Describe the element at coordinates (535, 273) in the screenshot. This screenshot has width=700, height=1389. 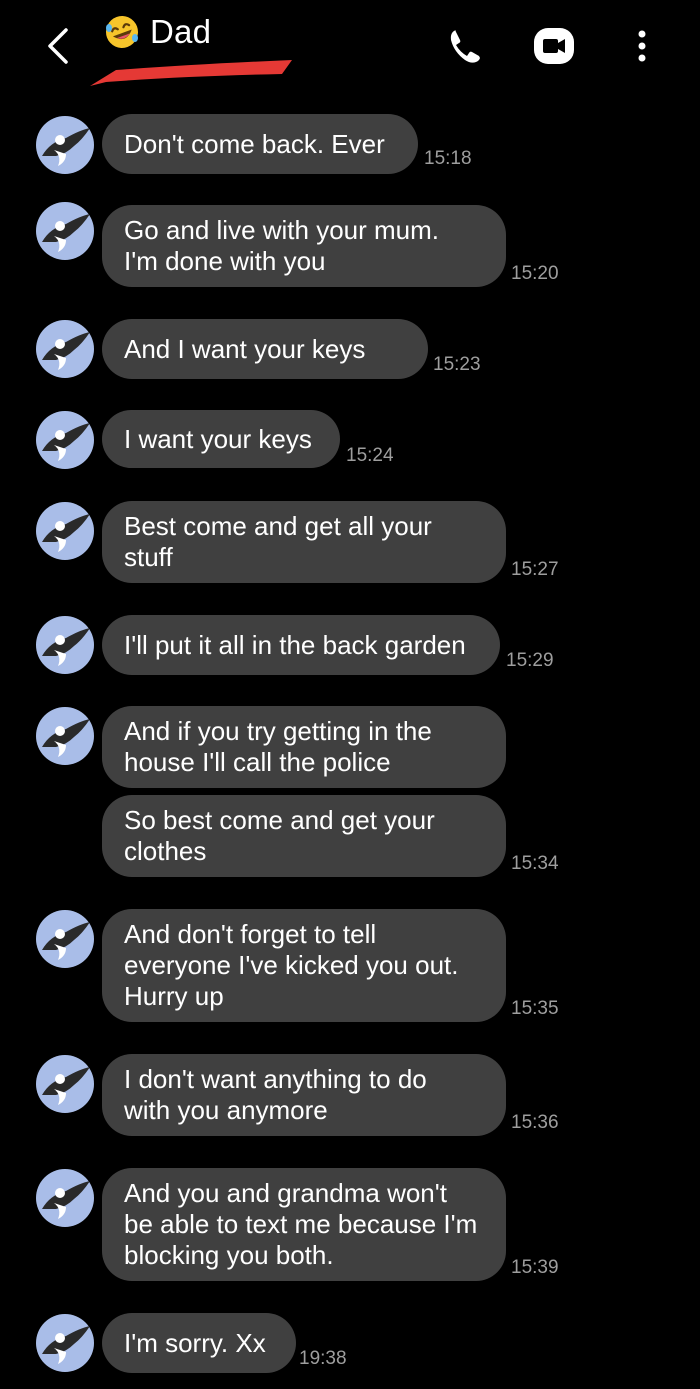
I see `message-timestamp: 15:20` at that location.